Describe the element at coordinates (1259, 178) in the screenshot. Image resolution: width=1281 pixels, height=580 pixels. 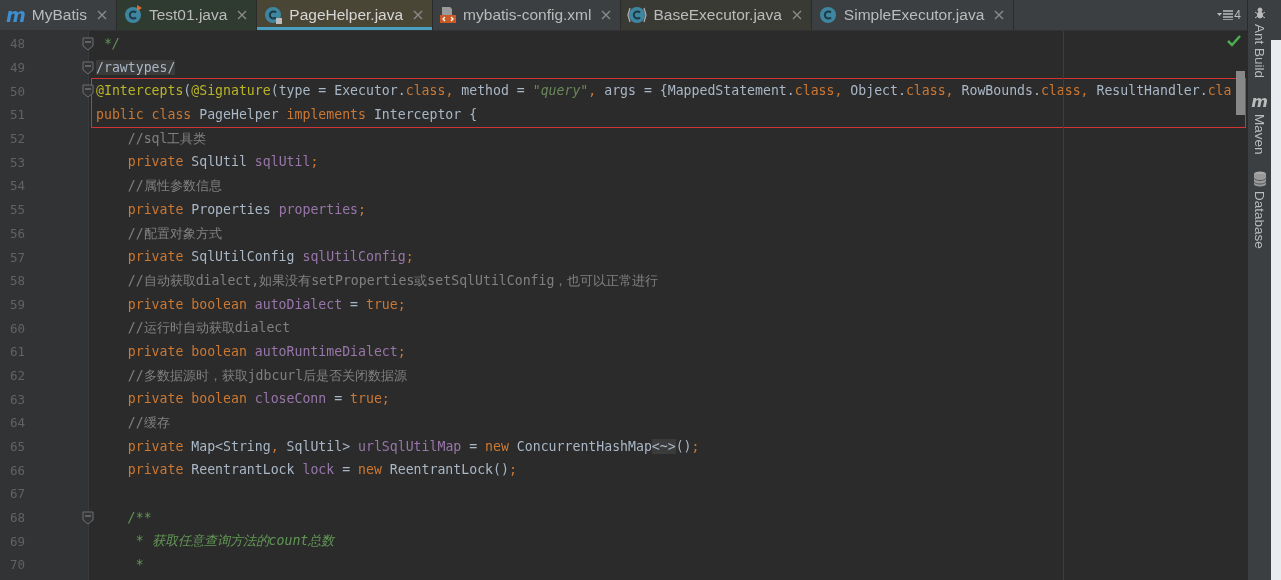
I see `database-icon` at that location.